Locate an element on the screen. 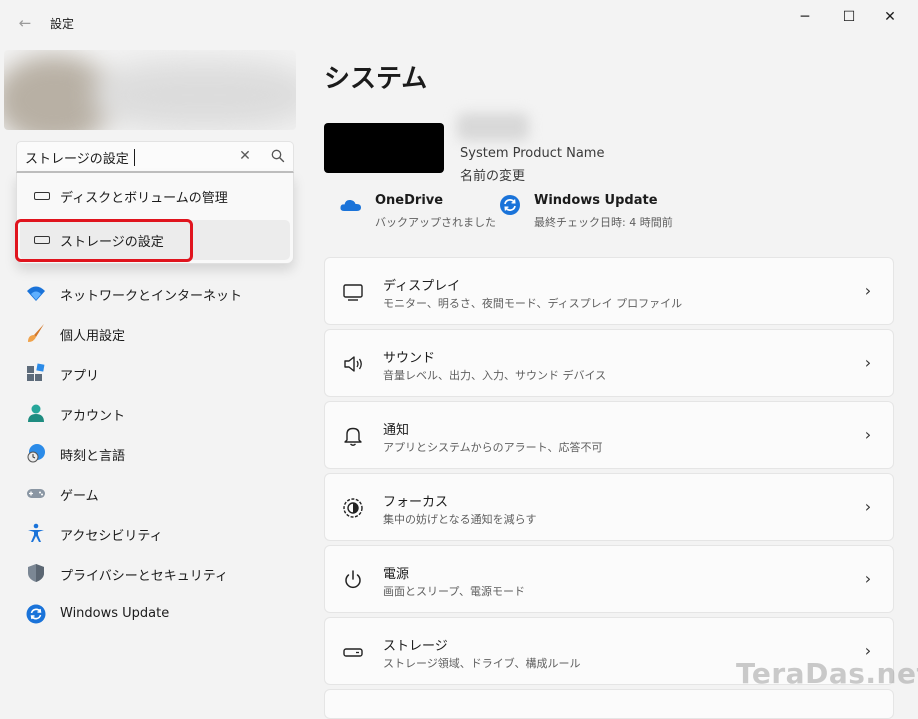  globe-clock-icon is located at coordinates (36, 453).